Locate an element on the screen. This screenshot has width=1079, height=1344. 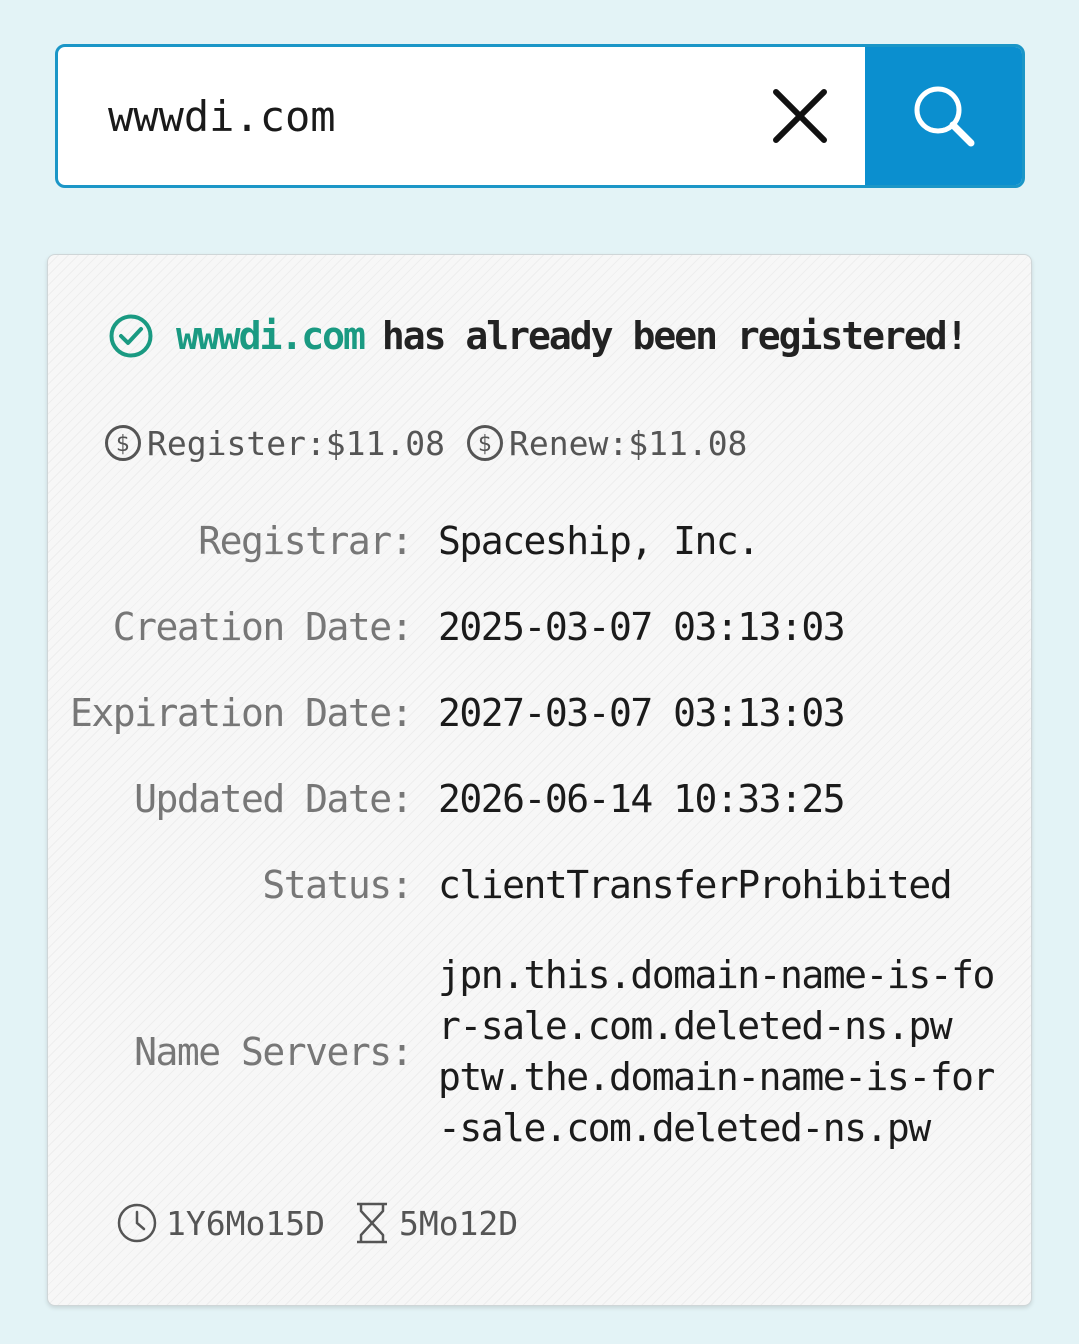
name-server-line: jpn.this.domain-name-is-fo is located at coordinates (716, 975).